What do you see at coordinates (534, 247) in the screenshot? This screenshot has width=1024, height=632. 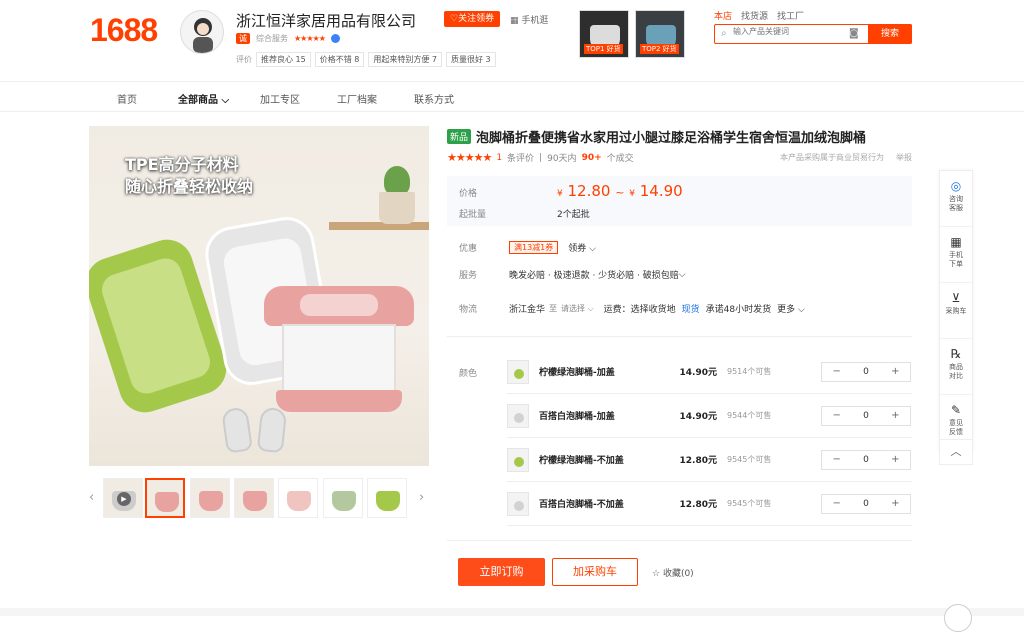 I see `coupon-tag: 满13减1券` at bounding box center [534, 247].